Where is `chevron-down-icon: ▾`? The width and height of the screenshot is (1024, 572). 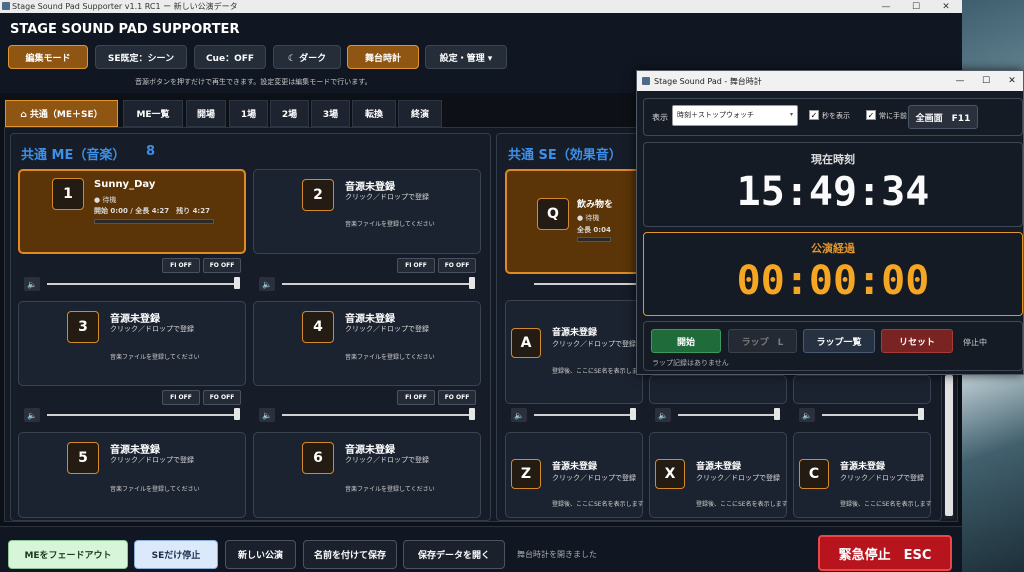 chevron-down-icon: ▾ is located at coordinates (791, 114).